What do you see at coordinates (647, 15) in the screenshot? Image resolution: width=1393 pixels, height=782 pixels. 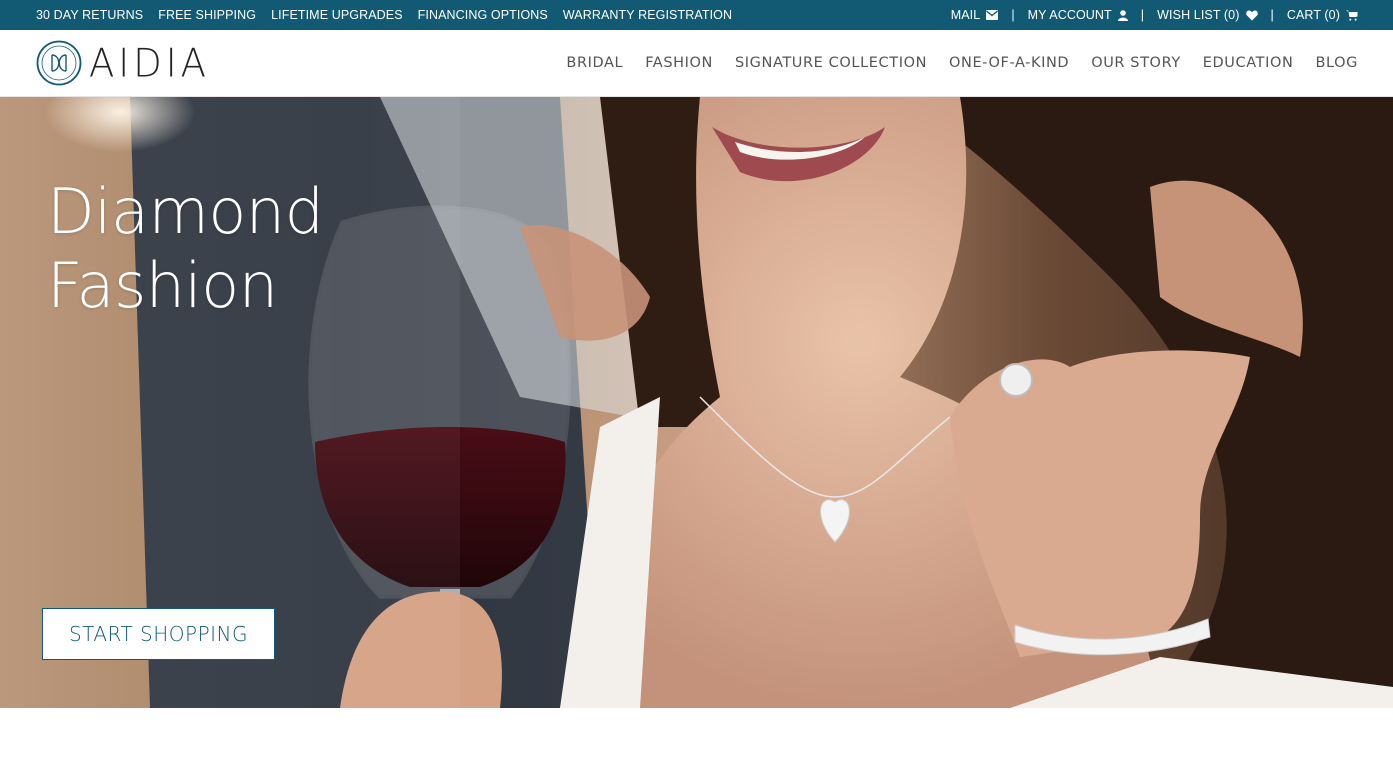 I see `warranty-link: WARRANTY REGISTRATION` at bounding box center [647, 15].